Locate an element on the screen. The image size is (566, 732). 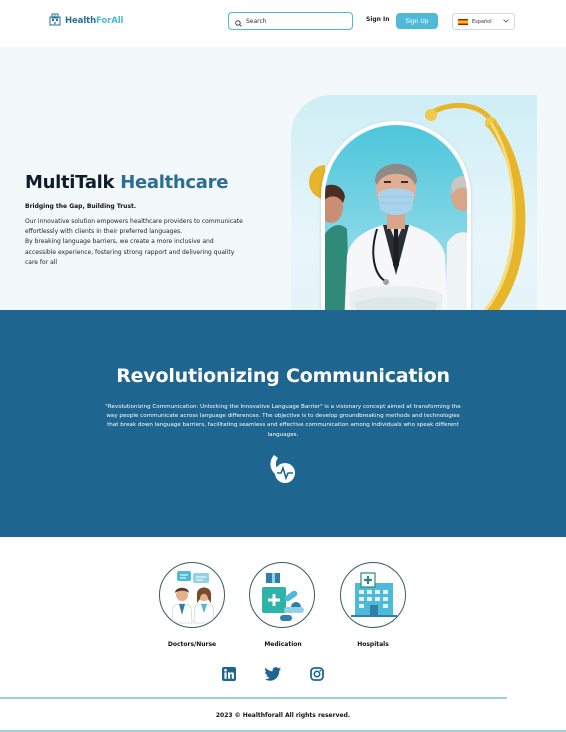
chevron-down-icon is located at coordinates (506, 21).